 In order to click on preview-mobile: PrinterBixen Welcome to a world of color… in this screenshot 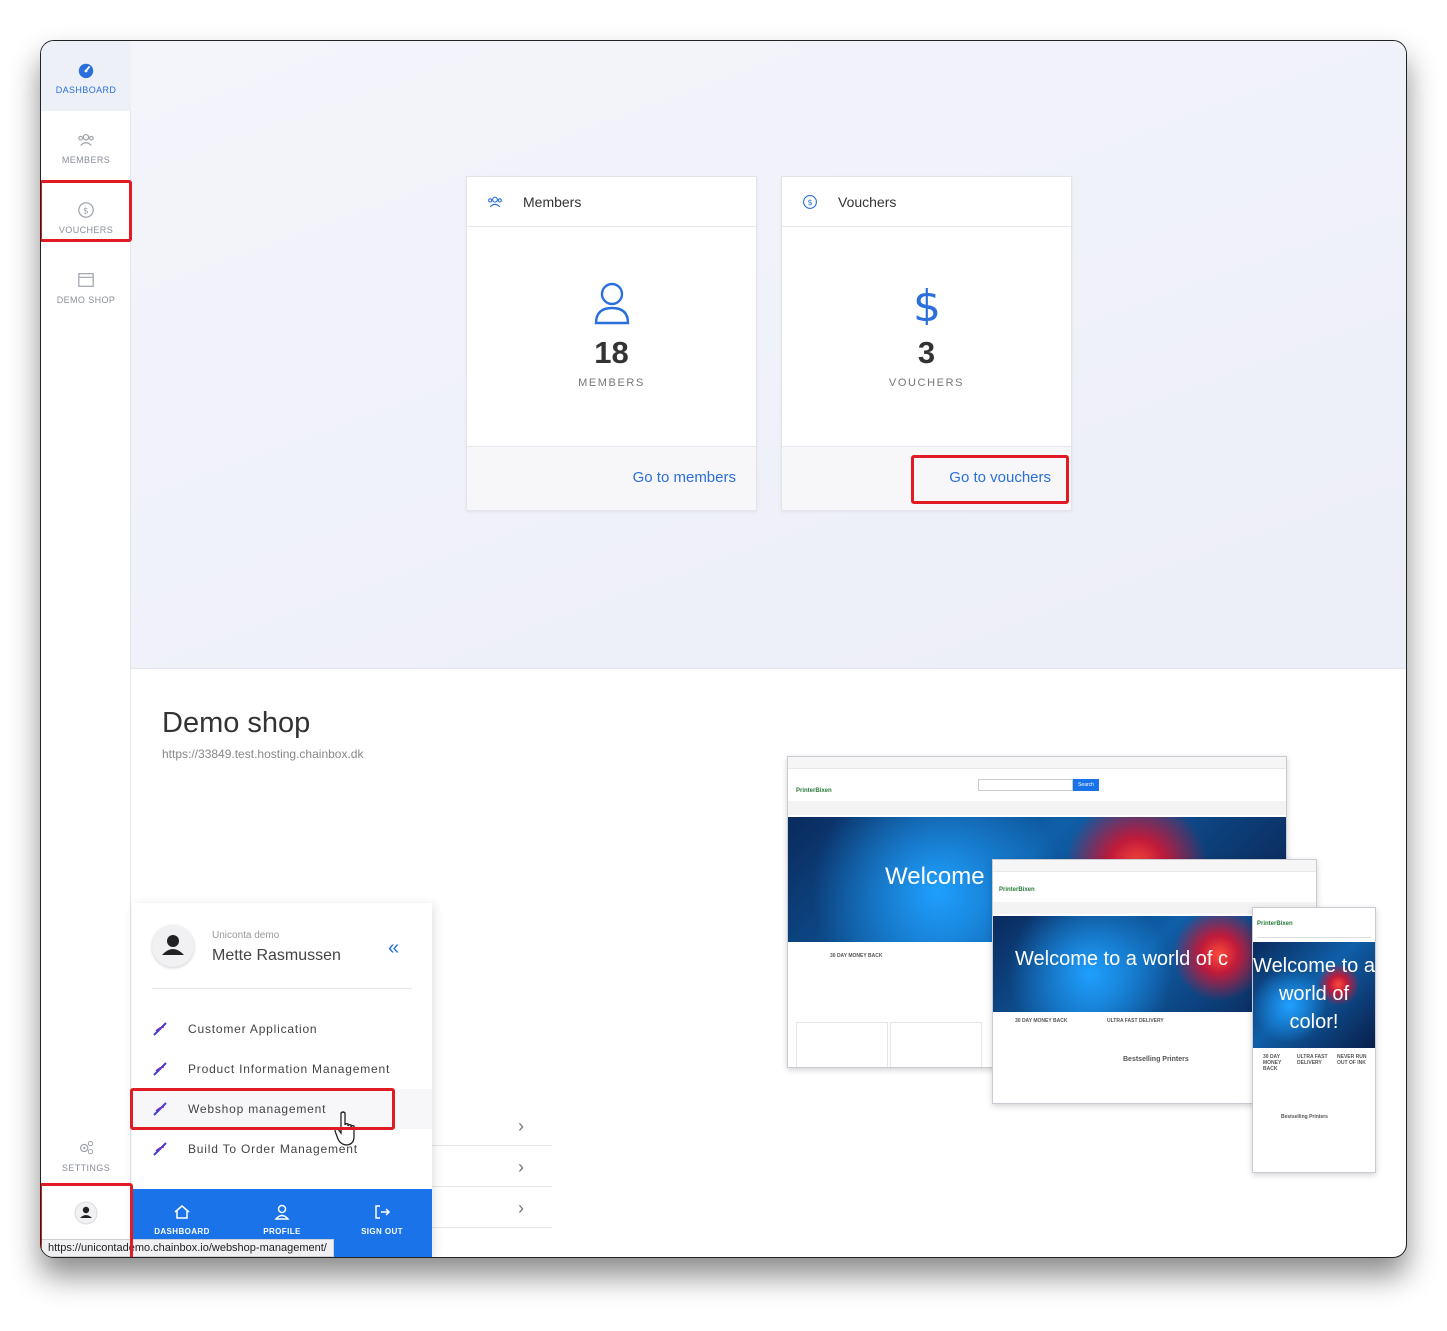, I will do `click(1314, 1040)`.